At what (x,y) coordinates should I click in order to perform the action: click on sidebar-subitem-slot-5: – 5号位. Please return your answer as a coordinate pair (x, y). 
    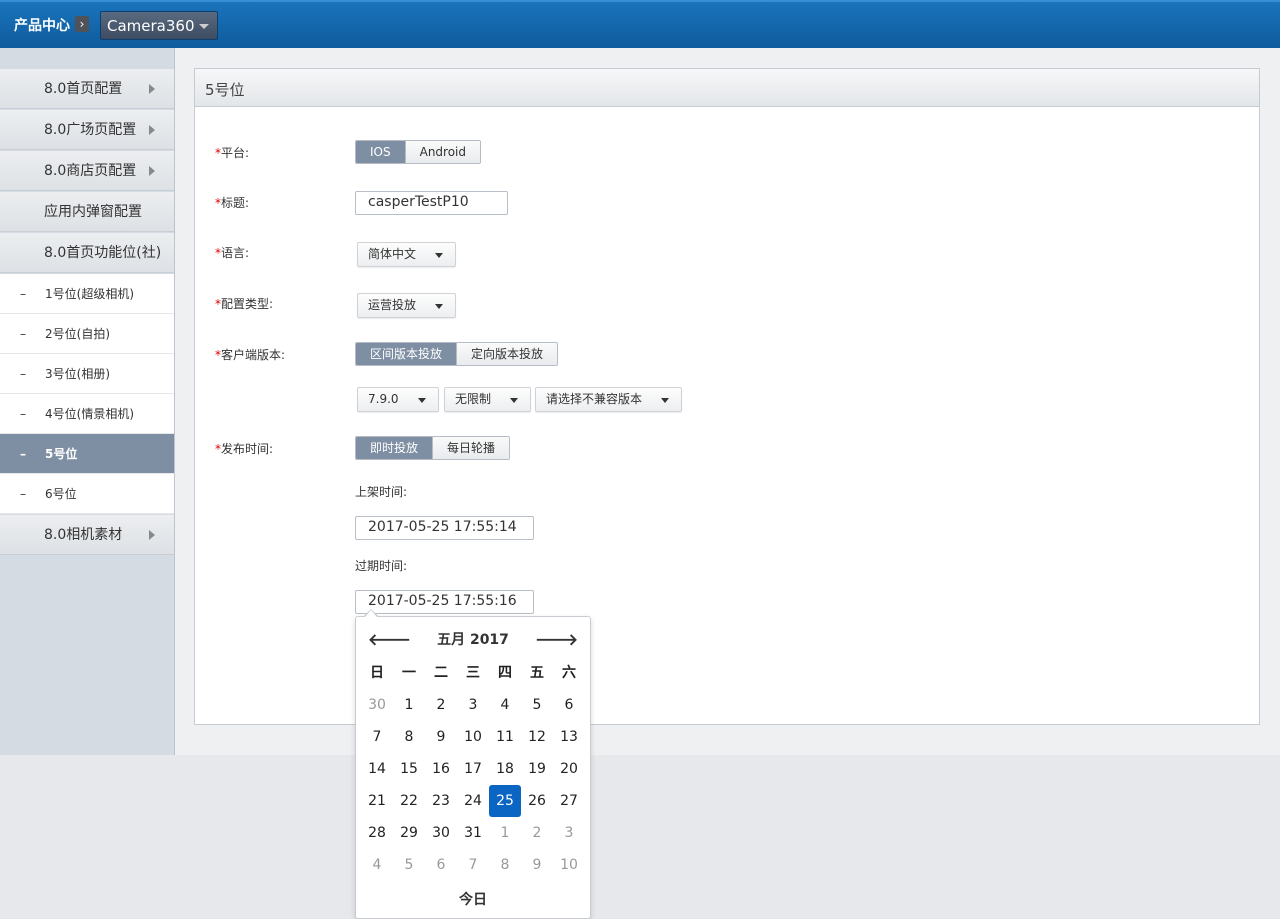
    Looking at the image, I should click on (87, 454).